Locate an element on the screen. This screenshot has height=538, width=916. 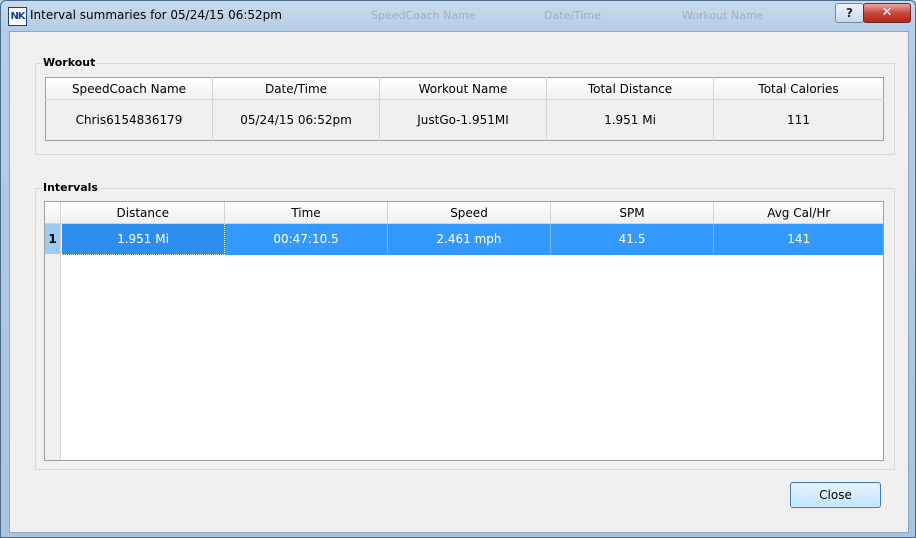
workout-date-time: 05/24/15 06:52pm is located at coordinates (296, 120).